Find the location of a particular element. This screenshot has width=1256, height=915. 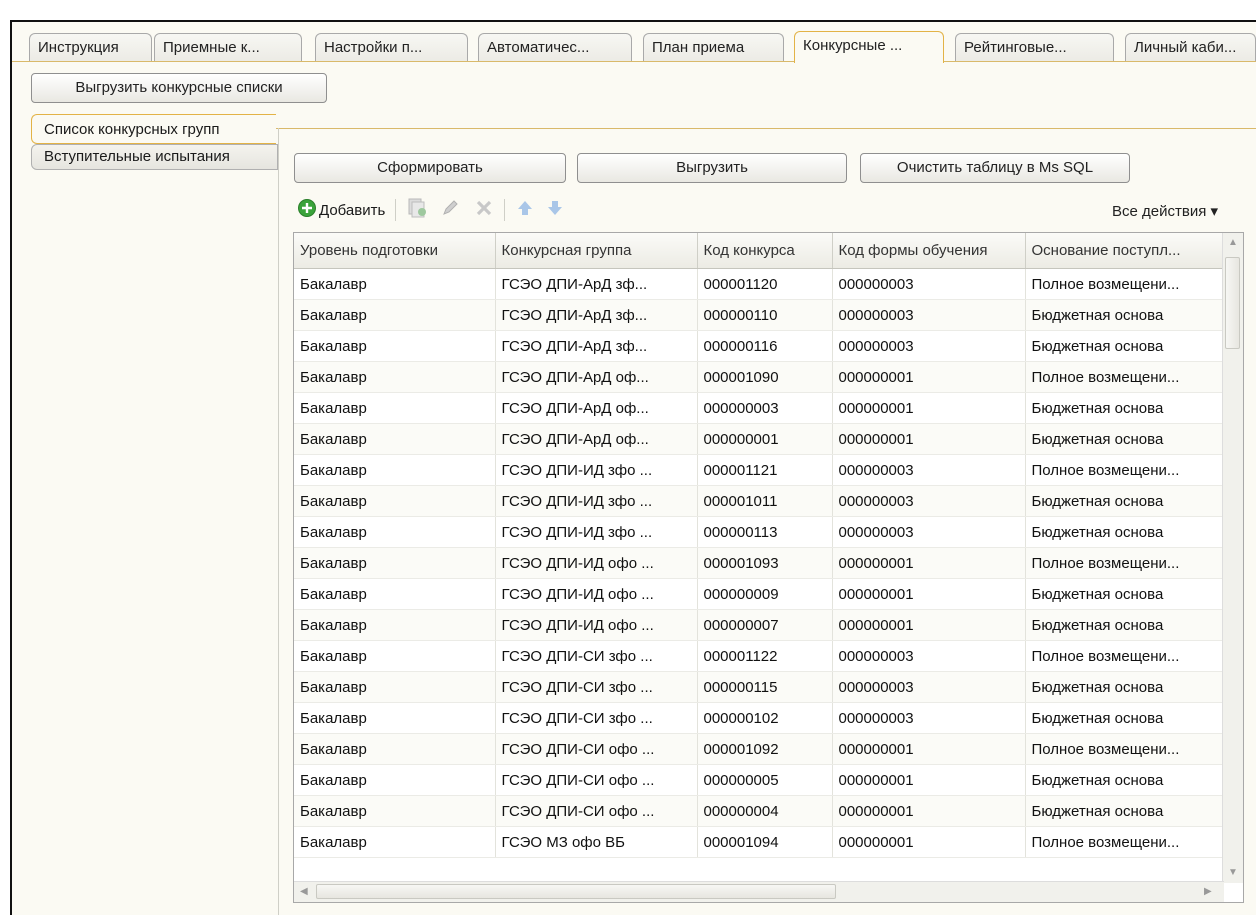

table-cell: 000000110 is located at coordinates (765, 315).